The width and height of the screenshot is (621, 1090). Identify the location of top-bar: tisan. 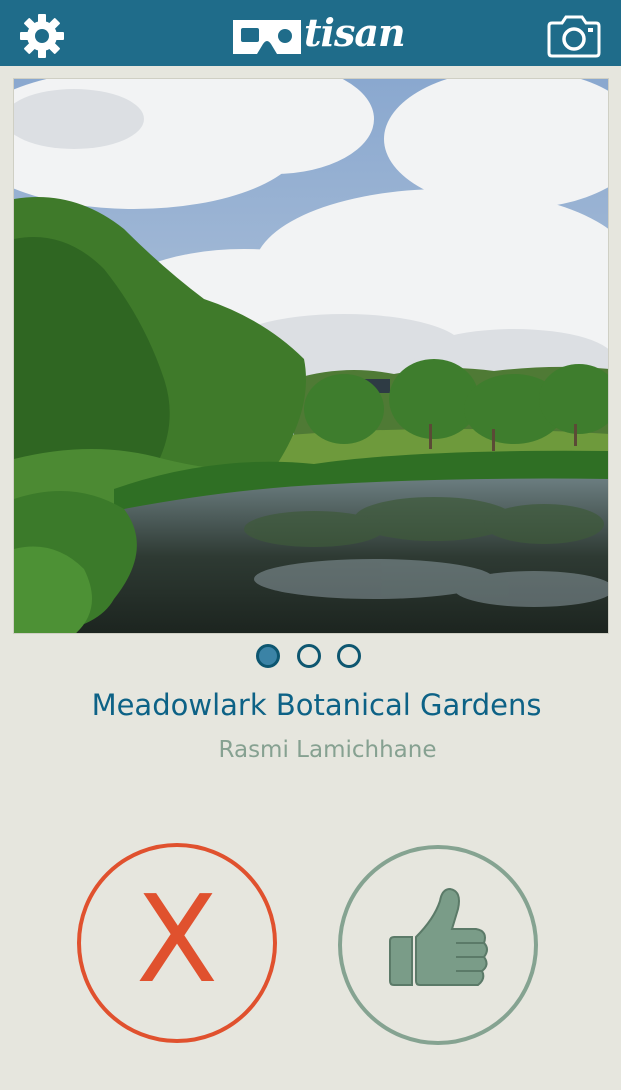
(310, 33).